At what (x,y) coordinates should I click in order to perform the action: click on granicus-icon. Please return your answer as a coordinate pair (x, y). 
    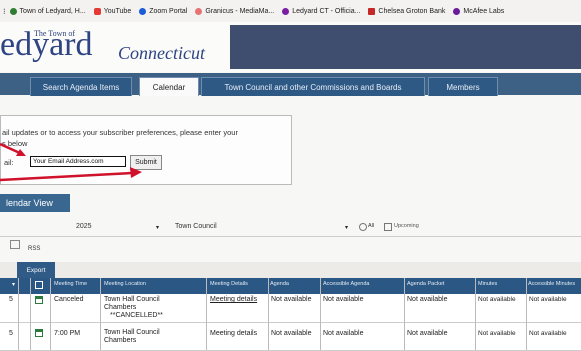
    Looking at the image, I should click on (199, 11).